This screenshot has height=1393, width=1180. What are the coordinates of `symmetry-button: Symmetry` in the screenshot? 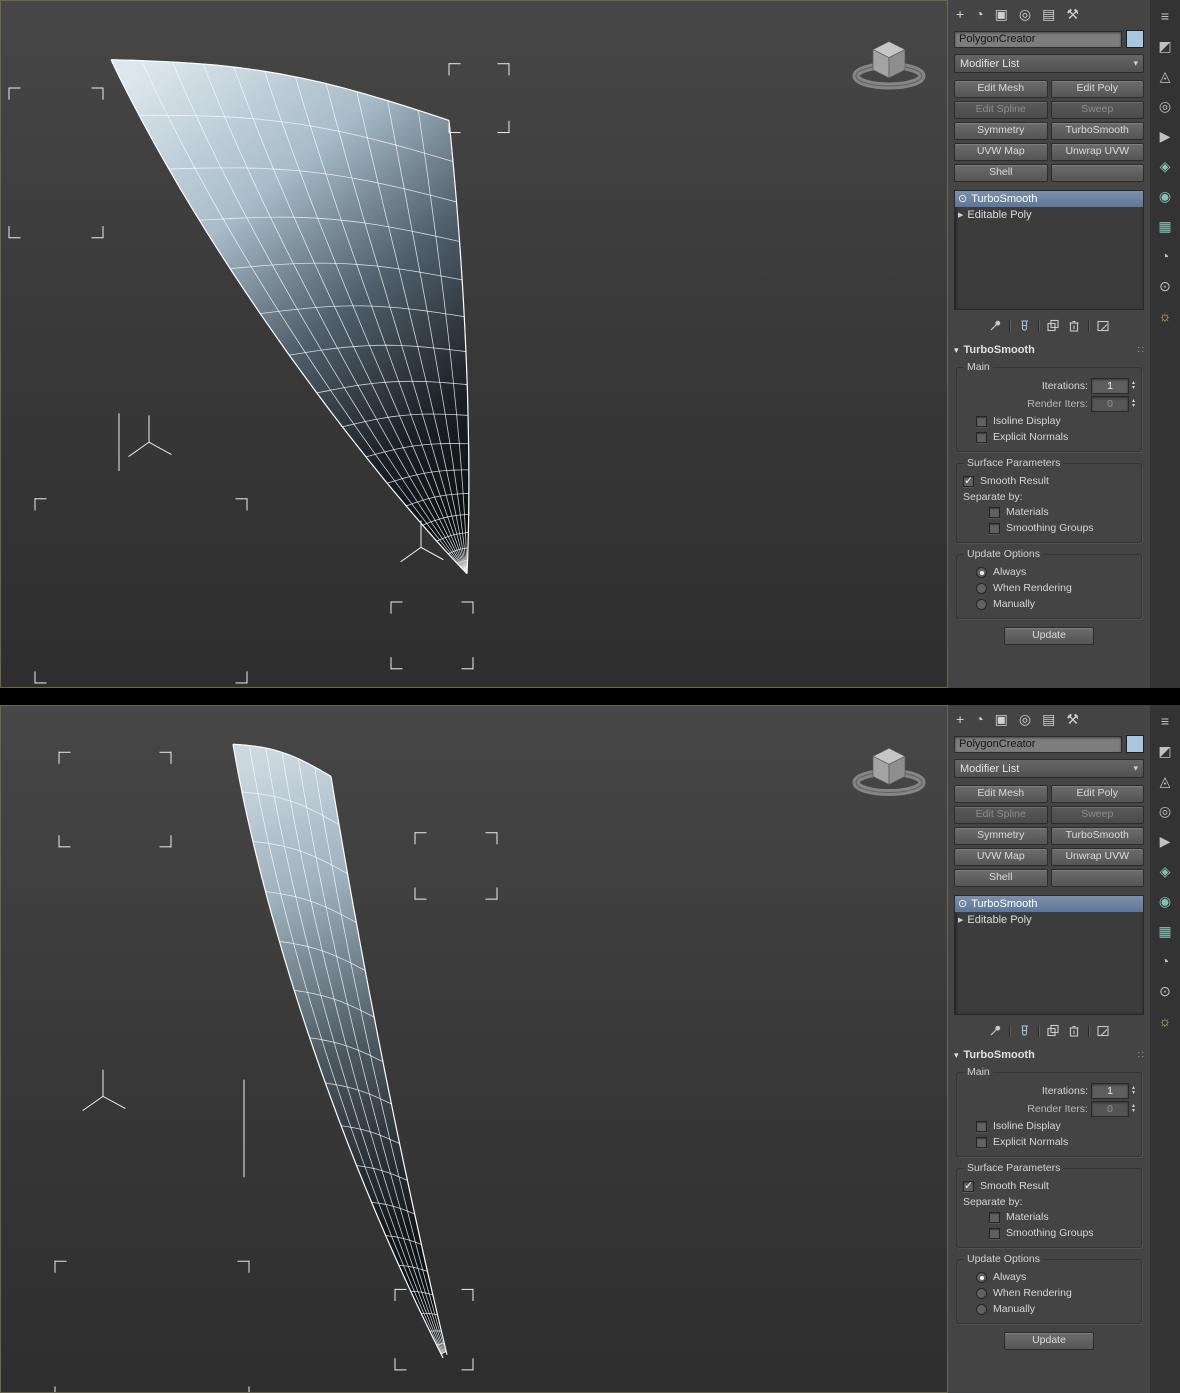 It's located at (1001, 131).